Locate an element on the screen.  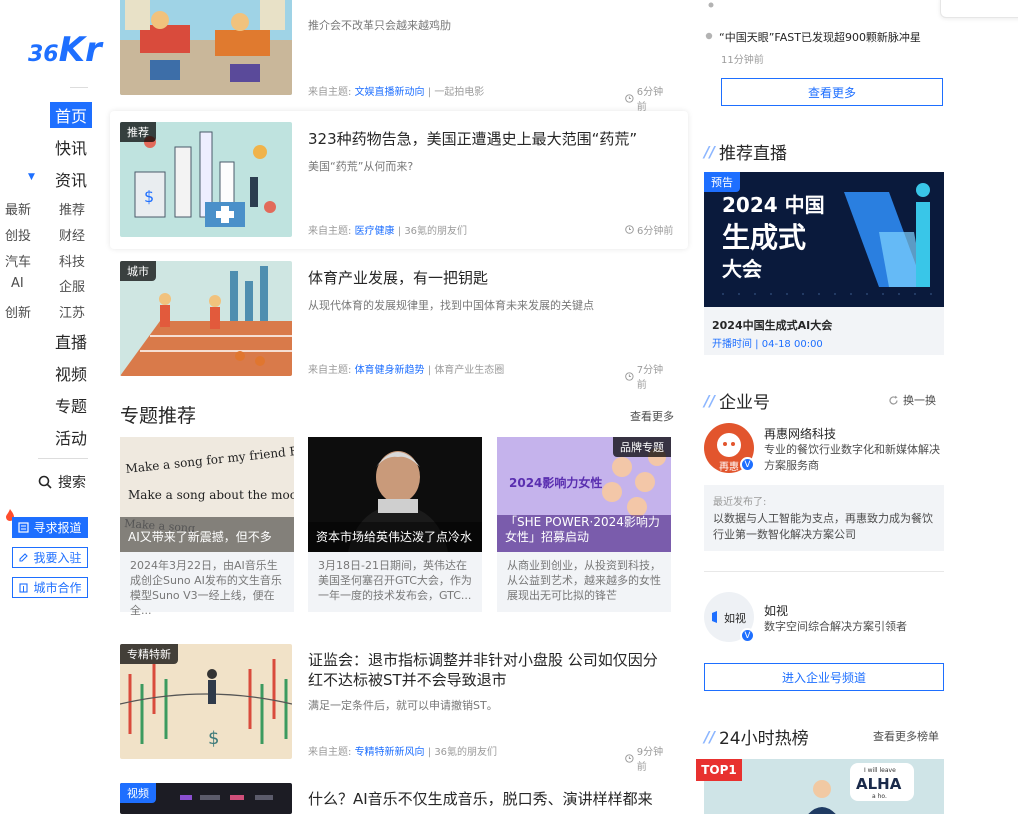
nav-video: 视频 is located at coordinates (71, 373).